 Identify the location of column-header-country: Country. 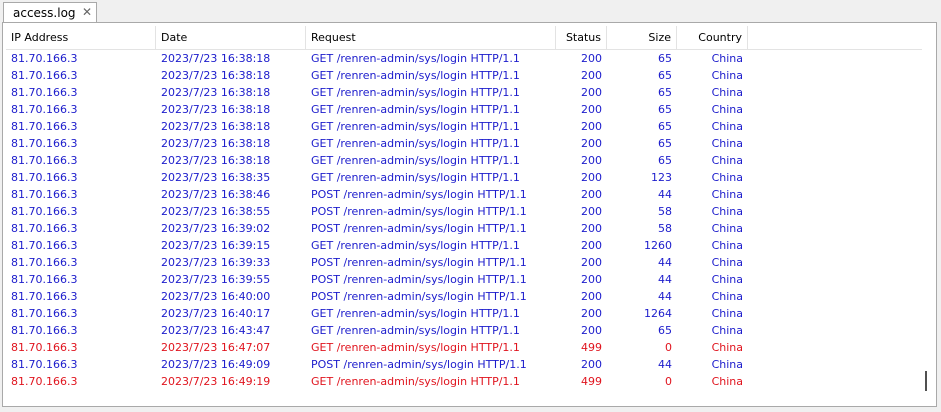
(712, 37).